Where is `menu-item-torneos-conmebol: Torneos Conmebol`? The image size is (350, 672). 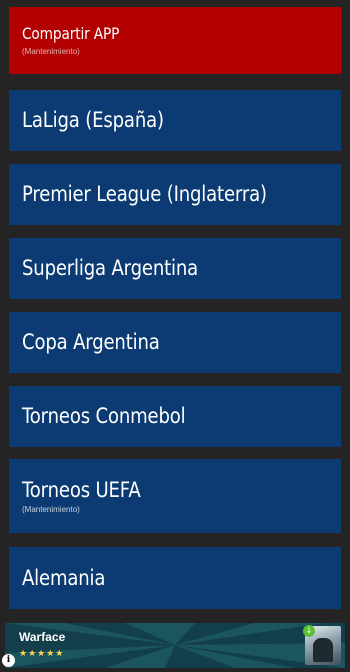
menu-item-torneos-conmebol: Torneos Conmebol is located at coordinates (175, 416).